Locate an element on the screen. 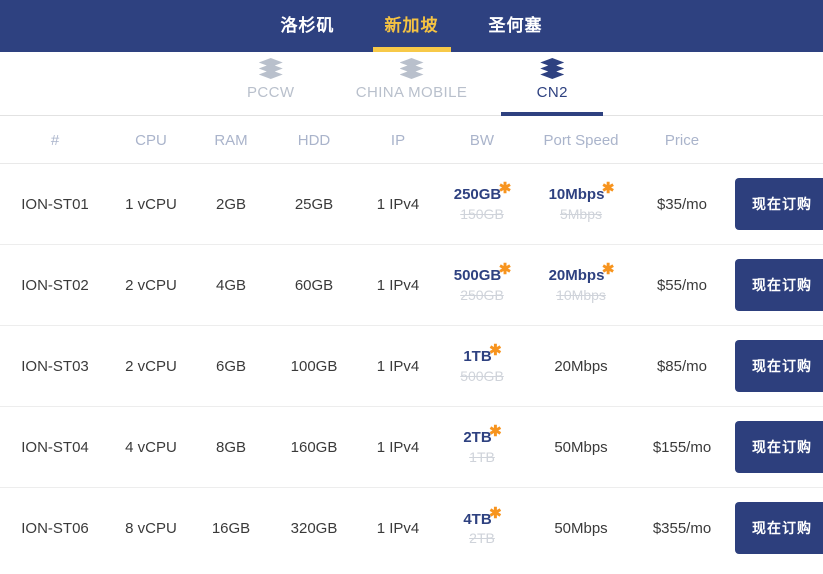  port-upgrade: 10Mbps ✱ 5Mbps is located at coordinates (581, 201).